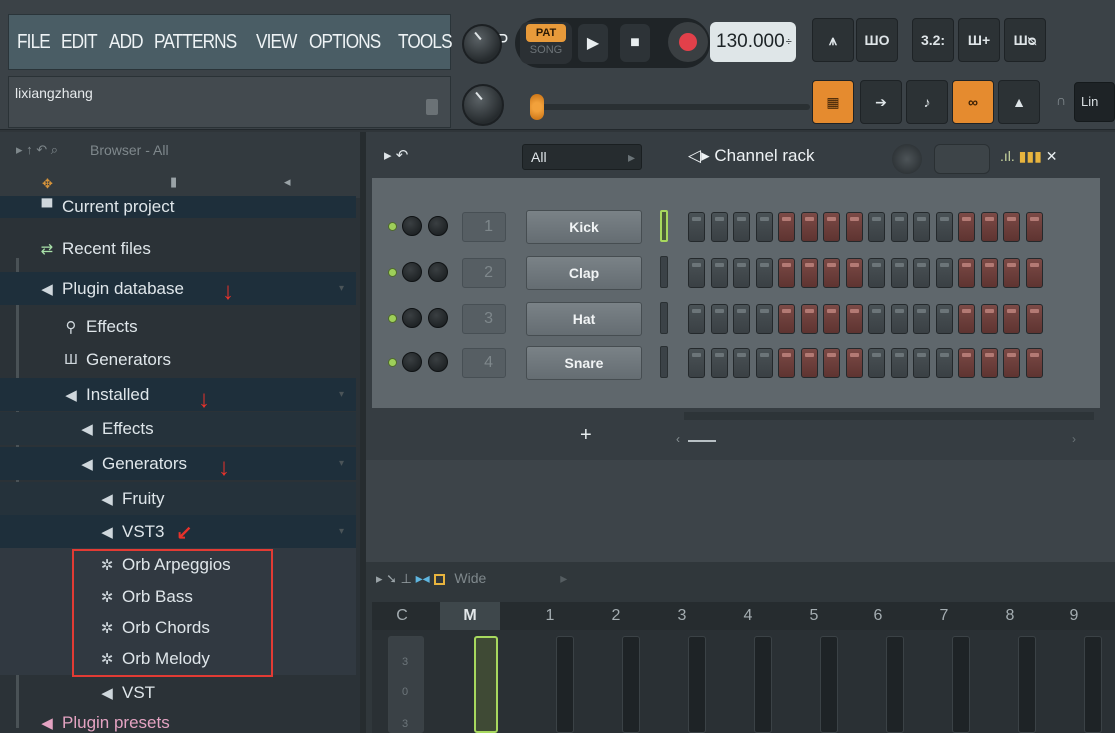  What do you see at coordinates (586, 435) in the screenshot?
I see `add-channel-button: +` at bounding box center [586, 435].